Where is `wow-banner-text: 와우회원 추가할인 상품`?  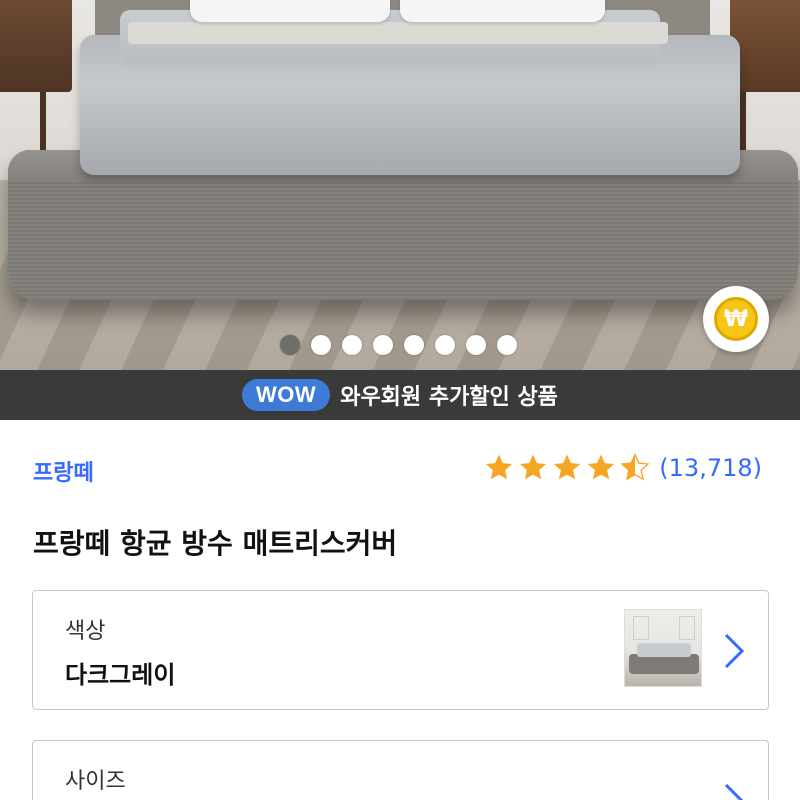 wow-banner-text: 와우회원 추가할인 상품 is located at coordinates (449, 397).